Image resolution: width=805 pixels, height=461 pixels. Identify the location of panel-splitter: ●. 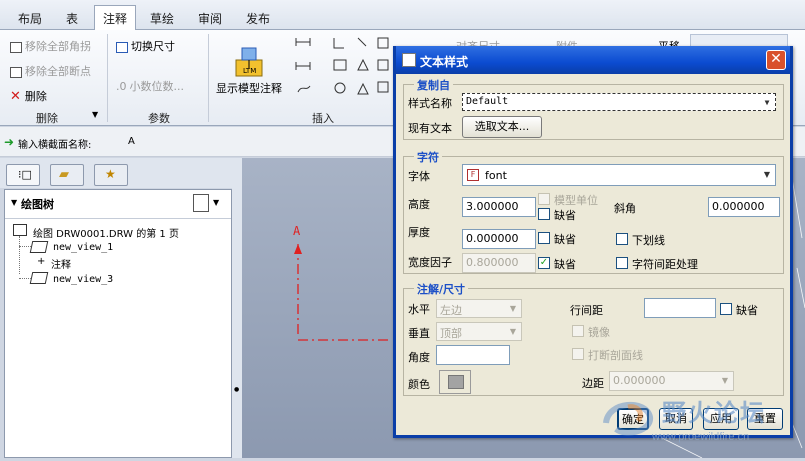
(237, 308).